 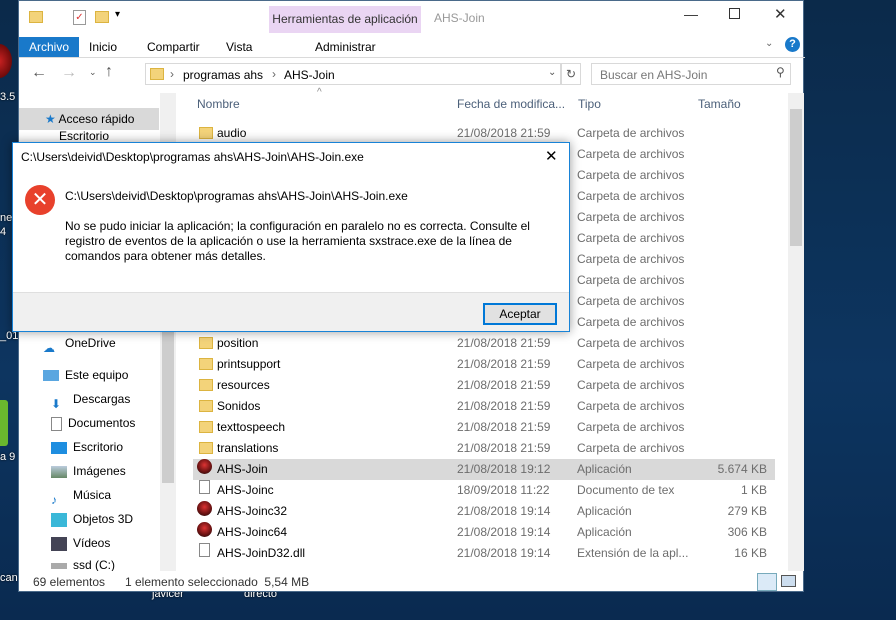 What do you see at coordinates (792, 44) in the screenshot?
I see `help-icon: ?` at bounding box center [792, 44].